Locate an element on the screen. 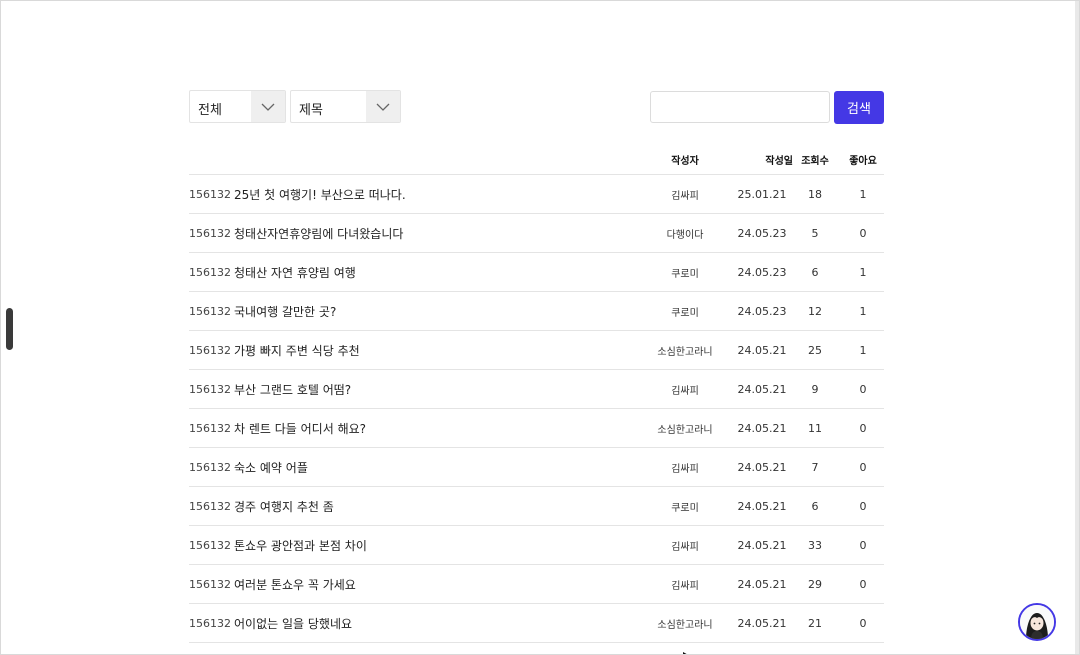 The image size is (1080, 655). table-row: 156132 청태산 자연 휴양림 여행 쿠로미 24.05.23 6 1 is located at coordinates (536, 272).